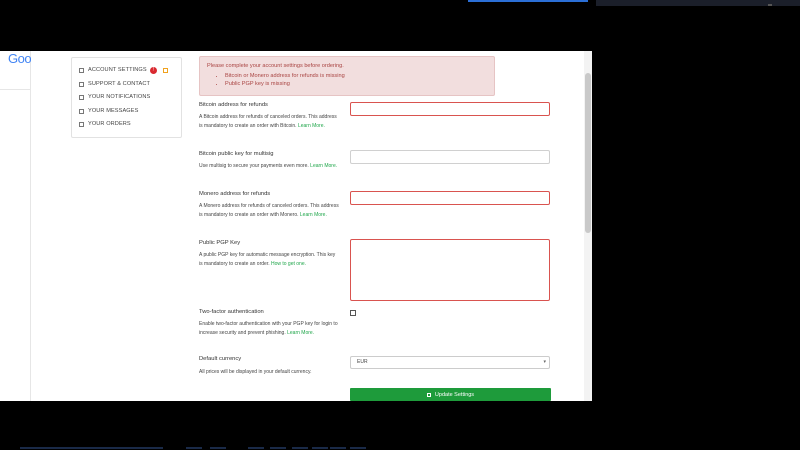  I want to click on sidebar-item-orders: YOUR ORDERS, so click(105, 124).